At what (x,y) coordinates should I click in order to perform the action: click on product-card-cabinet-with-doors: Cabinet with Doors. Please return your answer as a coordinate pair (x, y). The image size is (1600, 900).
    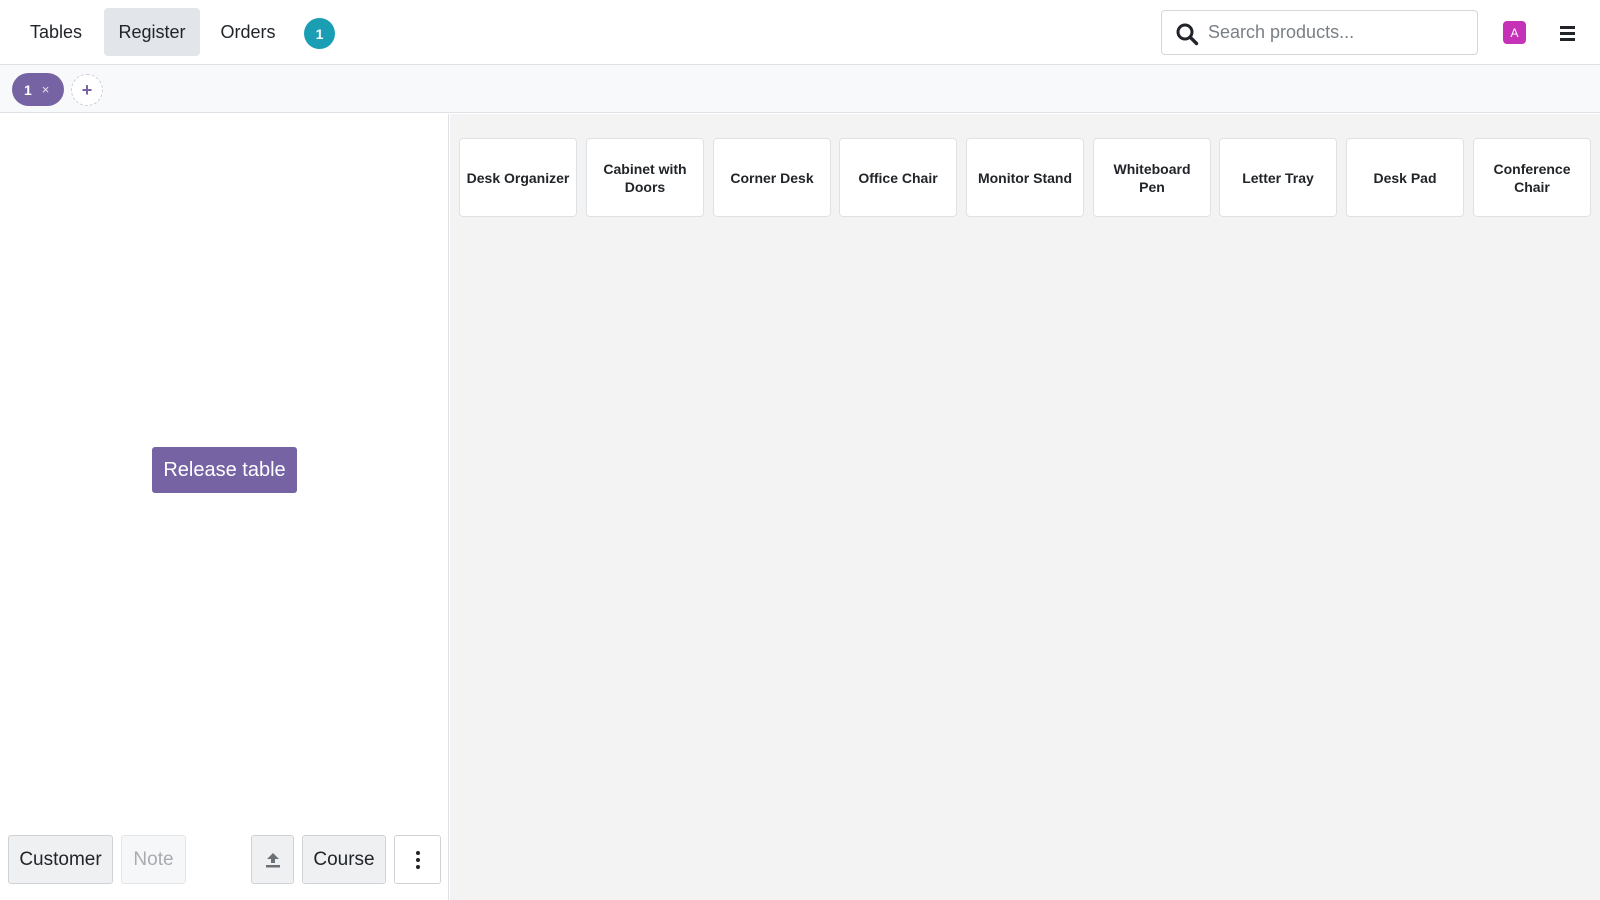
    Looking at the image, I should click on (645, 177).